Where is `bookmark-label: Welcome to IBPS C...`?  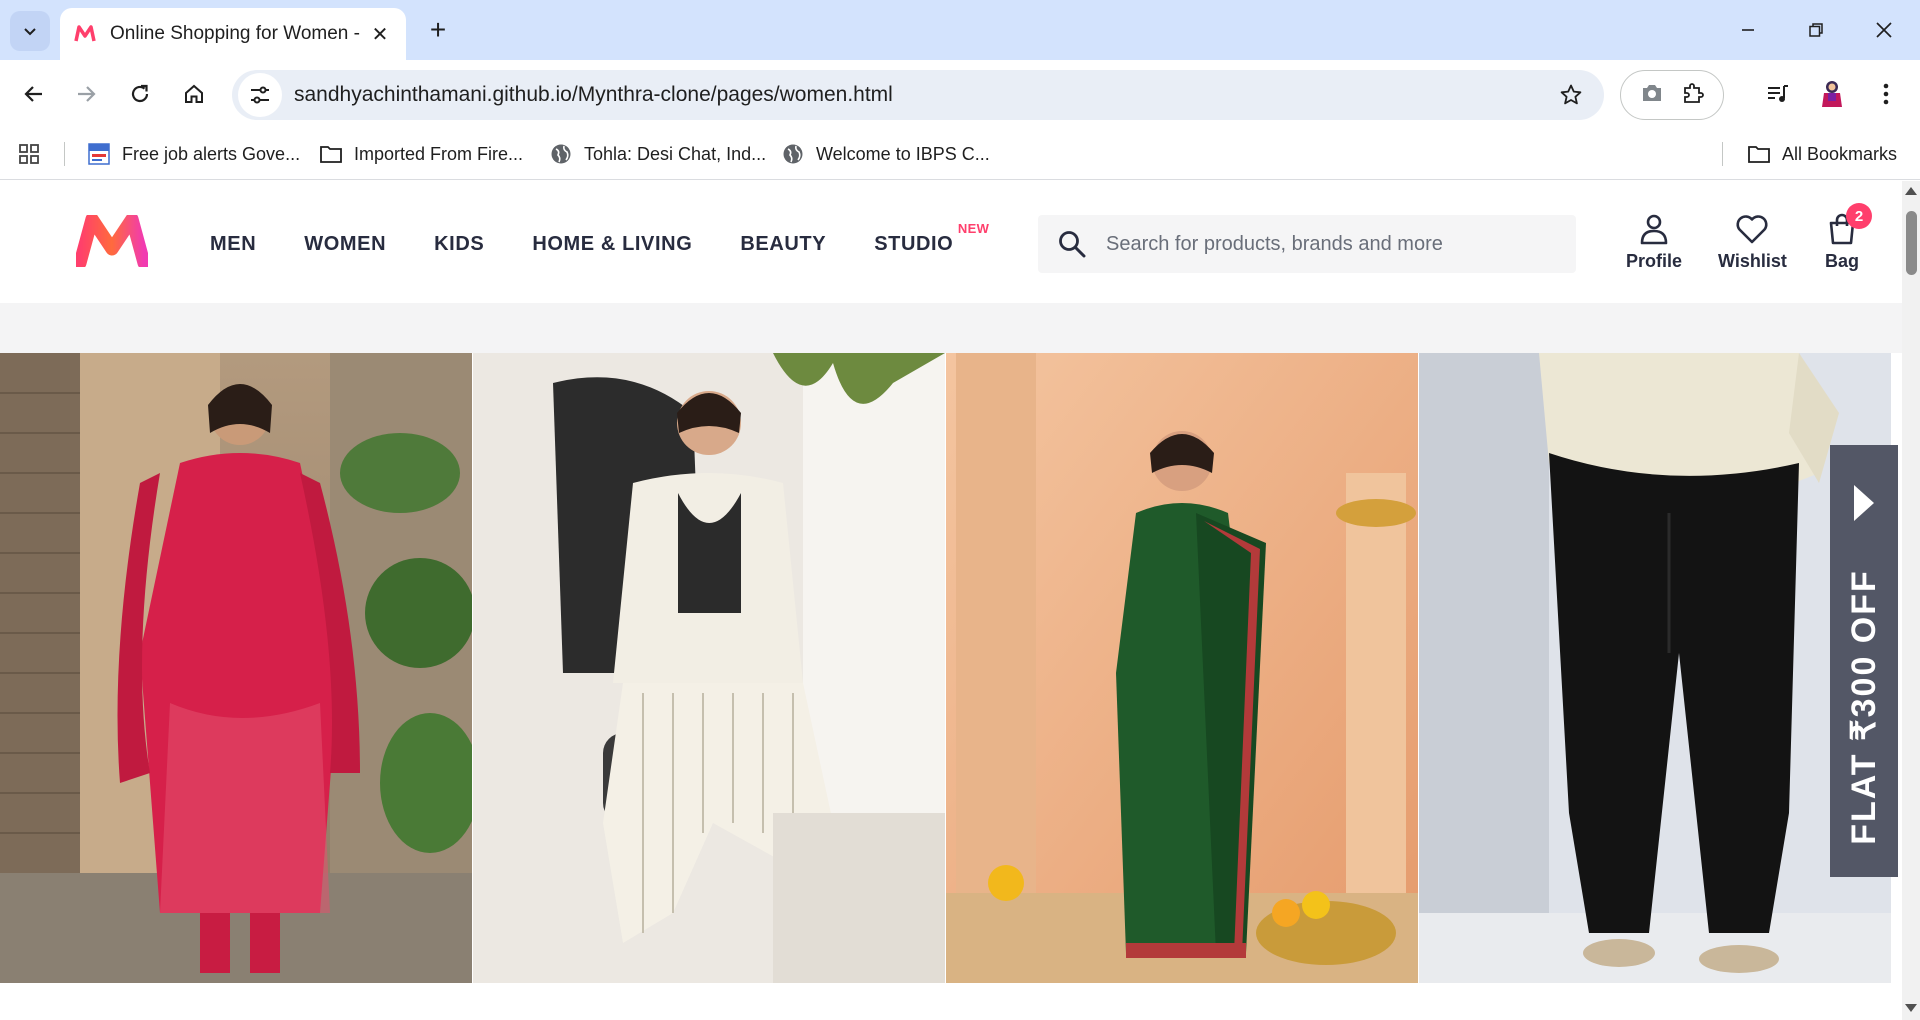 bookmark-label: Welcome to IBPS C... is located at coordinates (903, 153).